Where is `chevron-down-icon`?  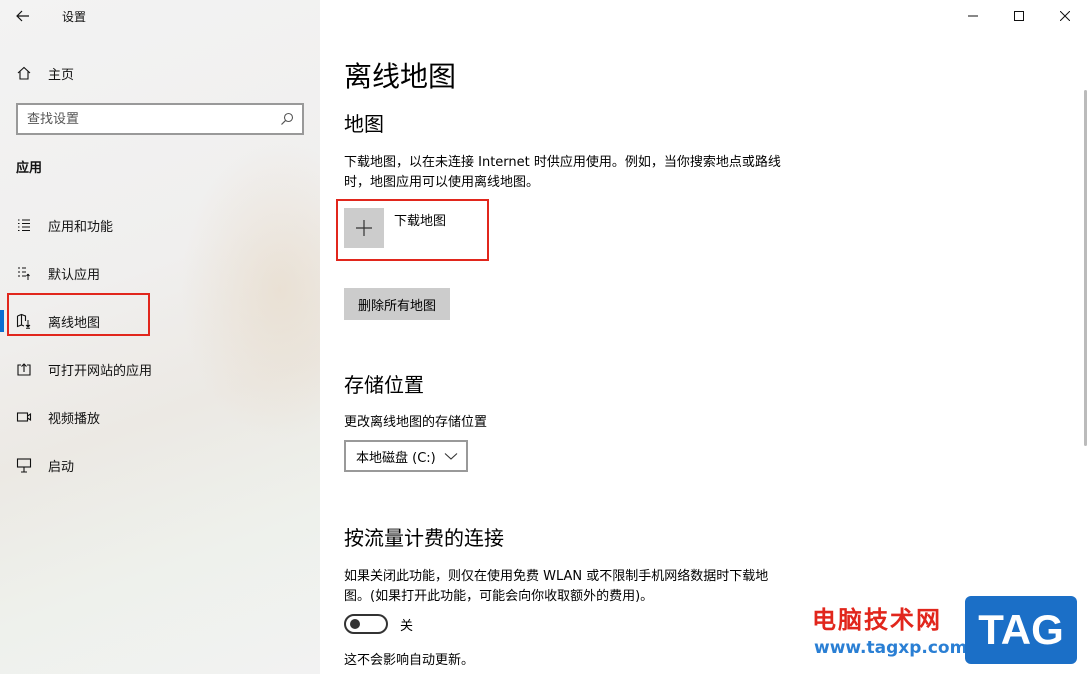 chevron-down-icon is located at coordinates (451, 456).